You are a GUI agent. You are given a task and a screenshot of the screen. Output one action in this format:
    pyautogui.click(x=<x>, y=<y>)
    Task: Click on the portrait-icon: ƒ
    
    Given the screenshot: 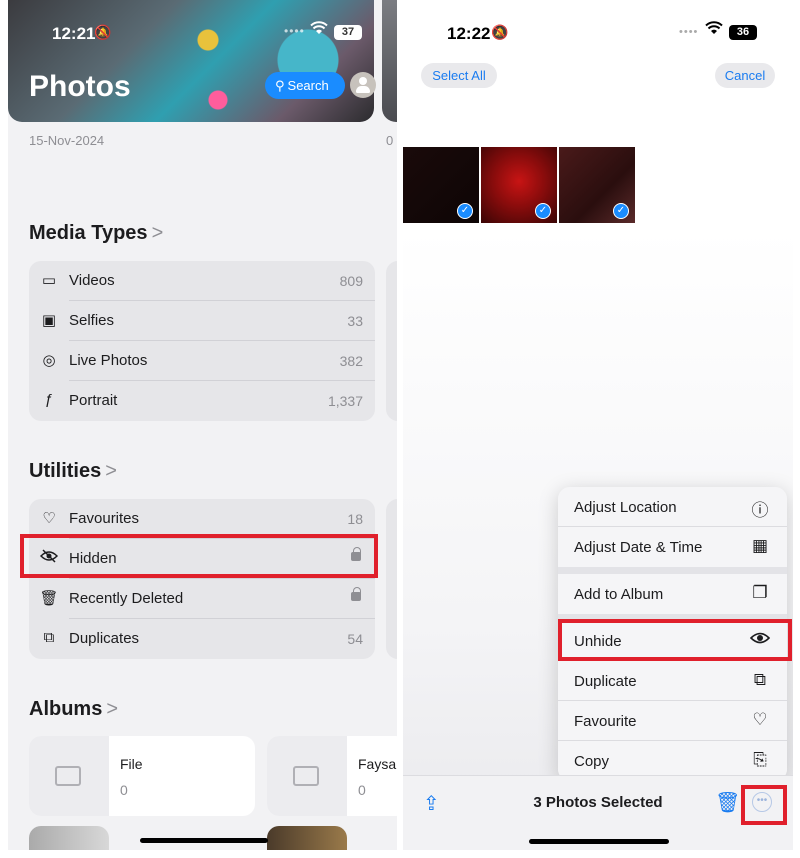 What is the action you would take?
    pyautogui.click(x=49, y=399)
    